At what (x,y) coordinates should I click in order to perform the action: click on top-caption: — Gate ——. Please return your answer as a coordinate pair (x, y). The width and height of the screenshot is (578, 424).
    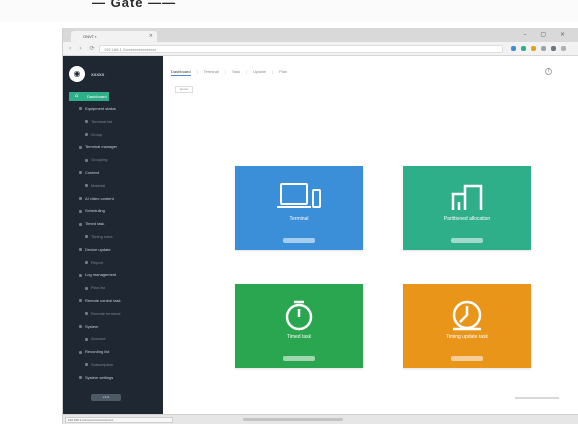
    Looking at the image, I should click on (134, 5).